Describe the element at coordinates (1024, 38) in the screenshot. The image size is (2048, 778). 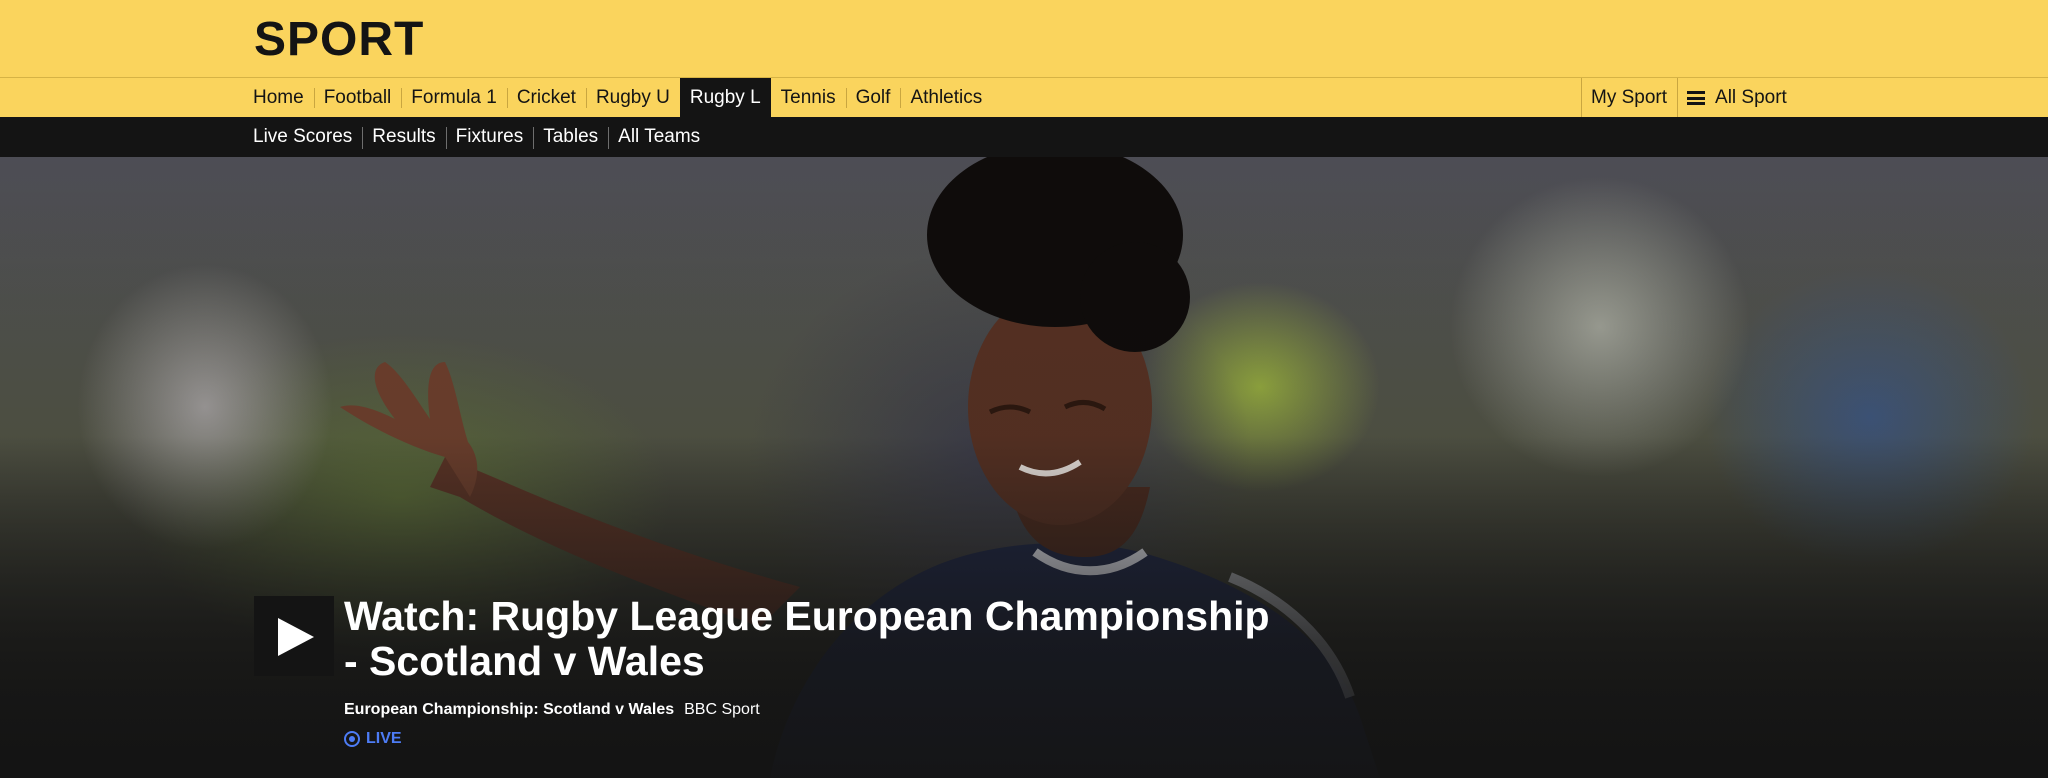
I see `brand-bar: SPORT` at that location.